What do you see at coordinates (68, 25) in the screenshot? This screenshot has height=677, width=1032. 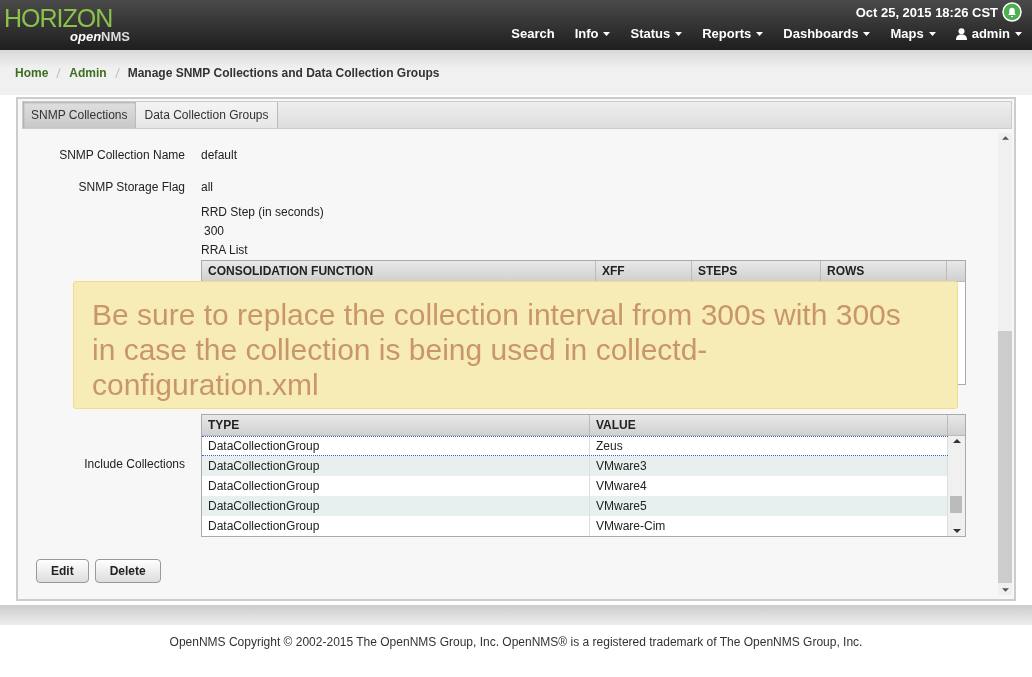 I see `opennms-logo: HORIZON openNMS` at bounding box center [68, 25].